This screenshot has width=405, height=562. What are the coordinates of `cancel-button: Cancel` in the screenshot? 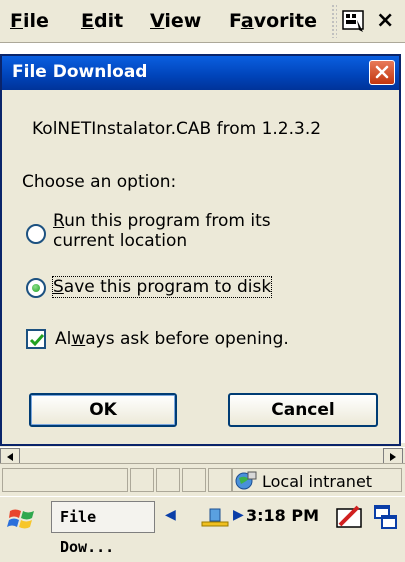 It's located at (303, 410).